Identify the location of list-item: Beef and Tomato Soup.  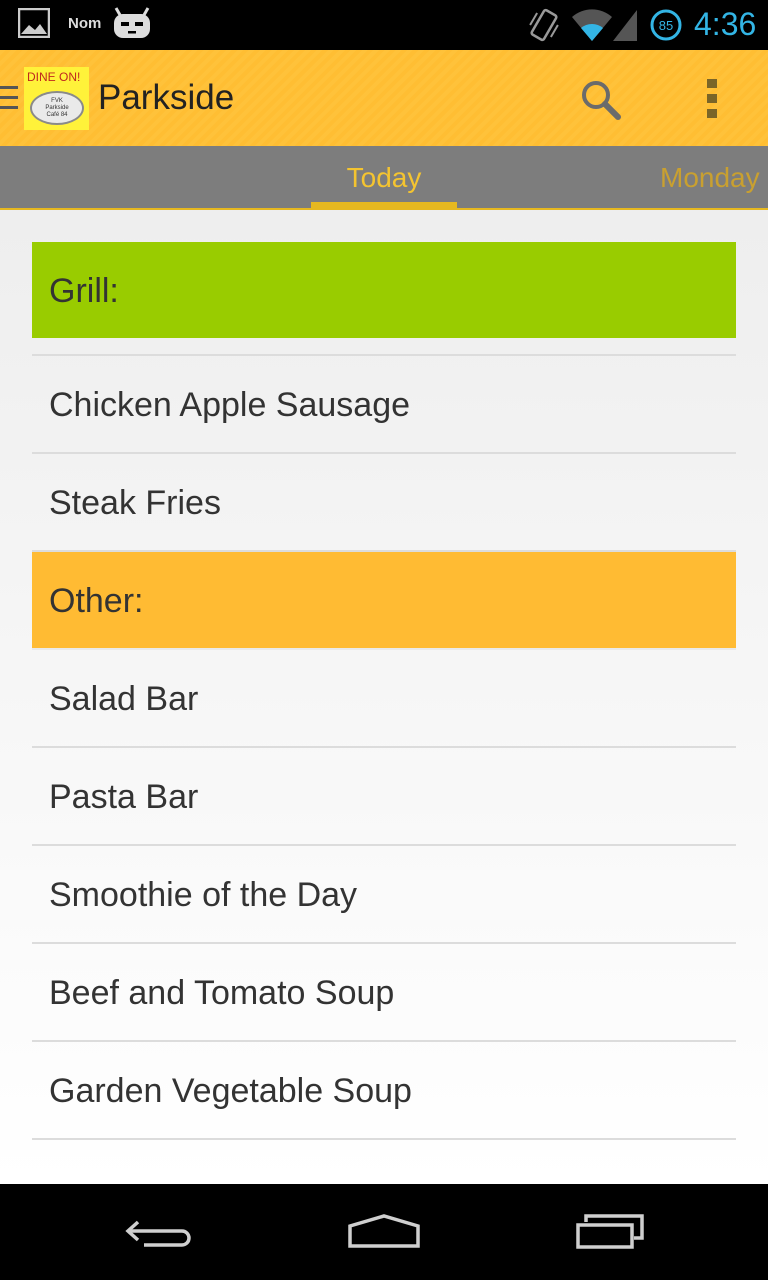
(384, 993).